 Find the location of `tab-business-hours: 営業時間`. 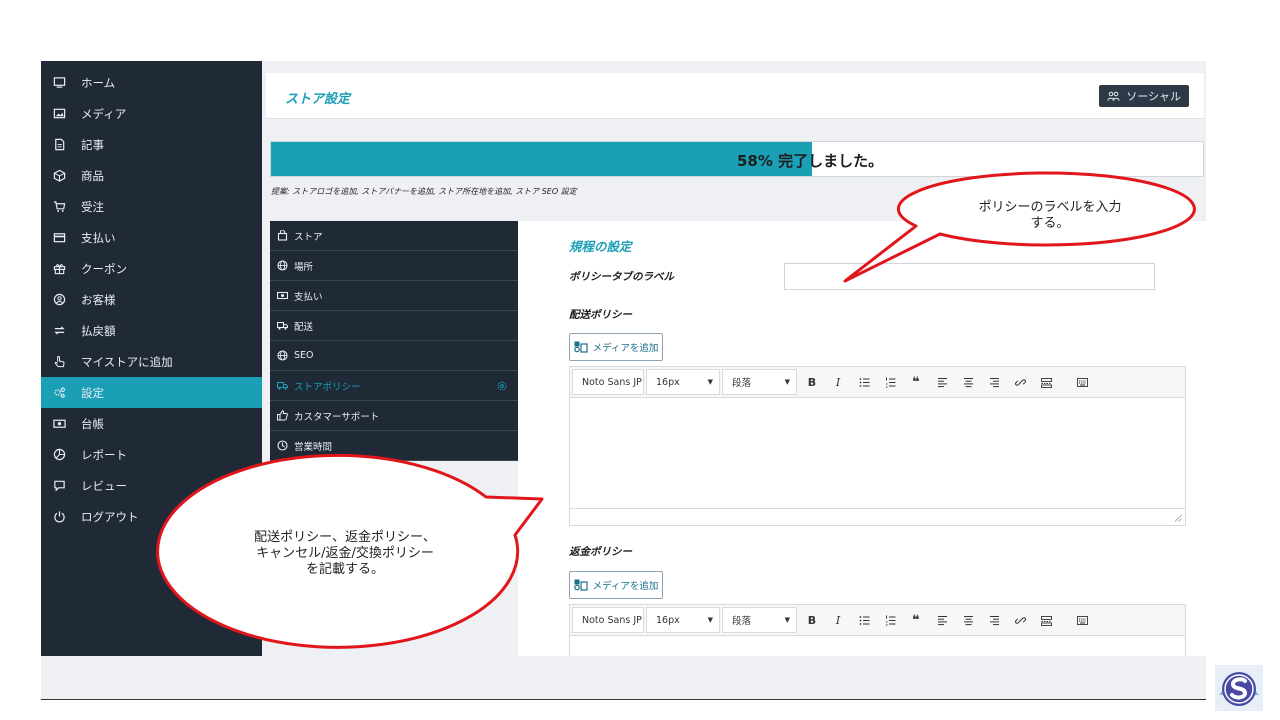

tab-business-hours: 営業時間 is located at coordinates (394, 446).